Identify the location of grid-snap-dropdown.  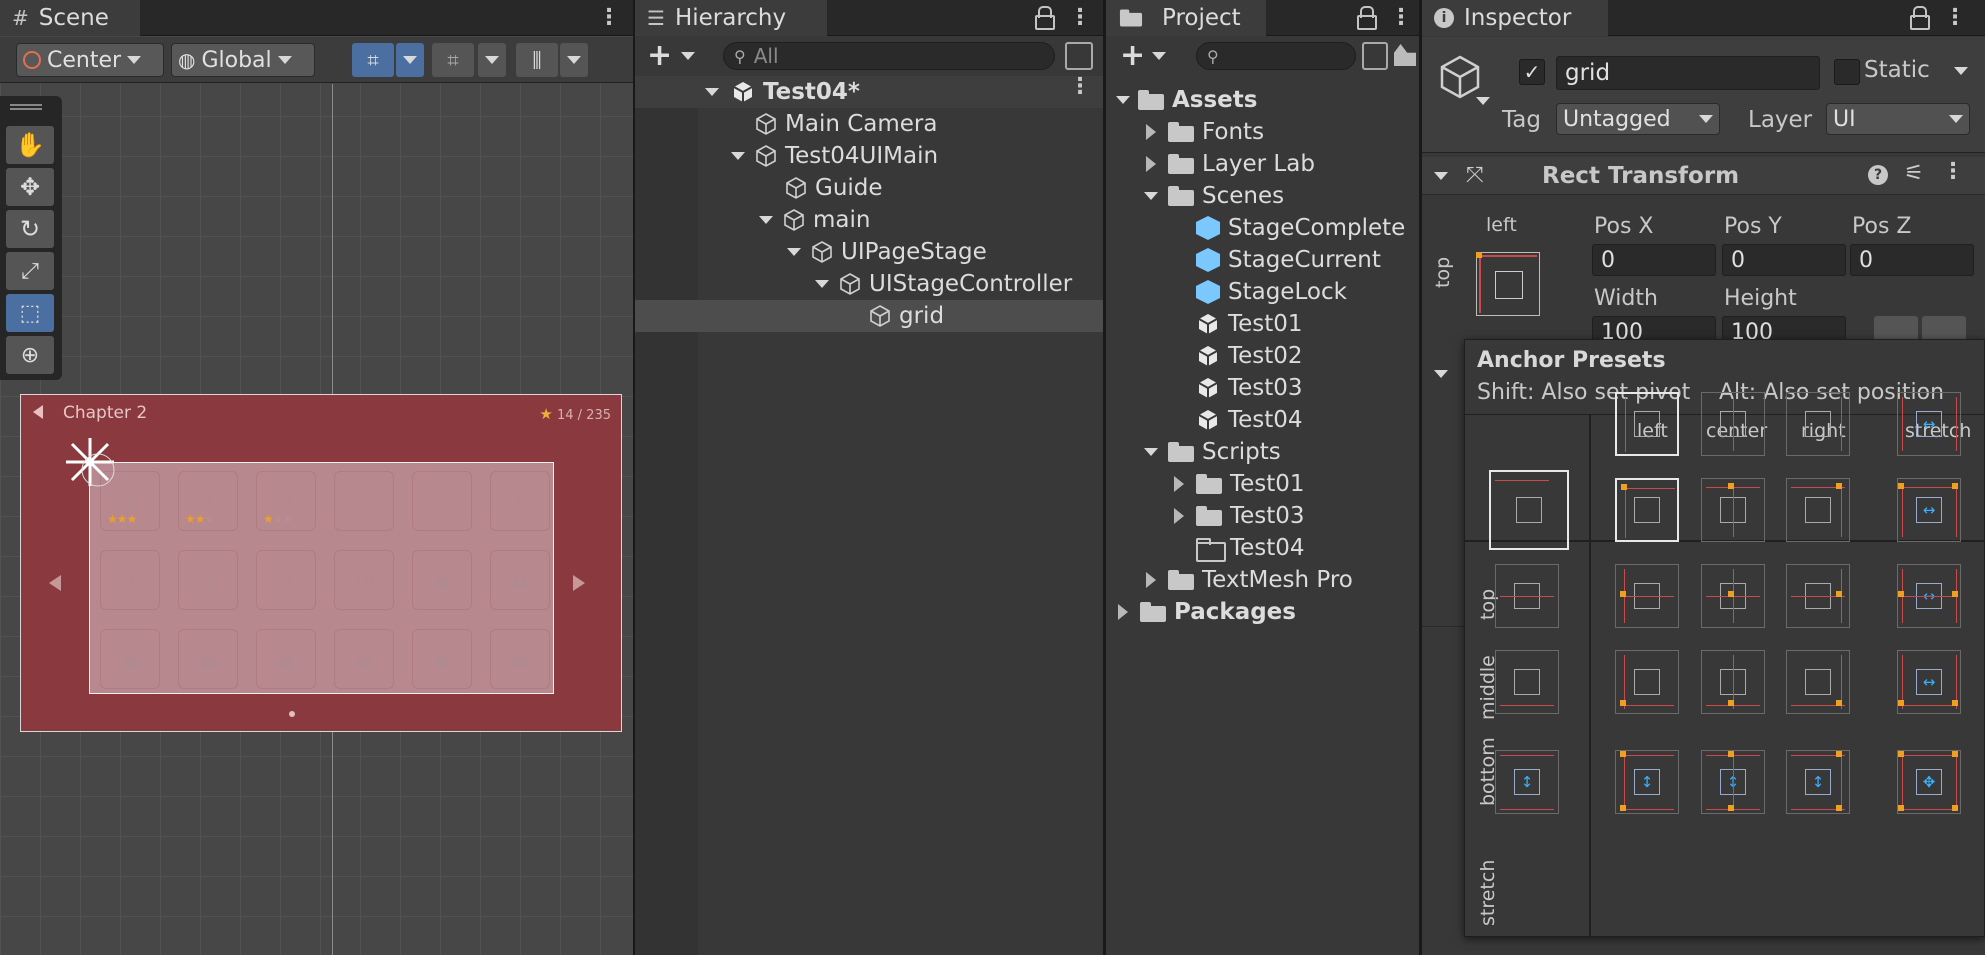
(410, 60).